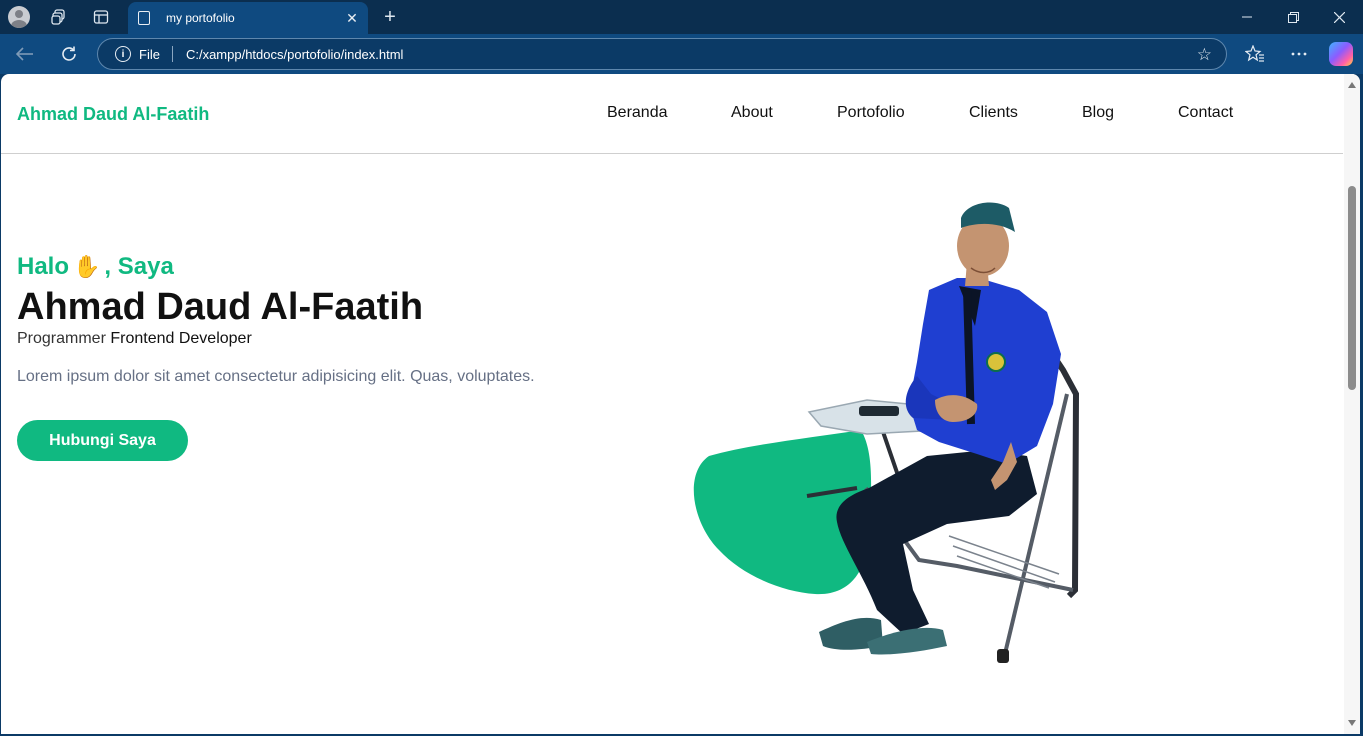 This screenshot has width=1363, height=736. What do you see at coordinates (19, 17) in the screenshot?
I see `profile-avatar-icon` at bounding box center [19, 17].